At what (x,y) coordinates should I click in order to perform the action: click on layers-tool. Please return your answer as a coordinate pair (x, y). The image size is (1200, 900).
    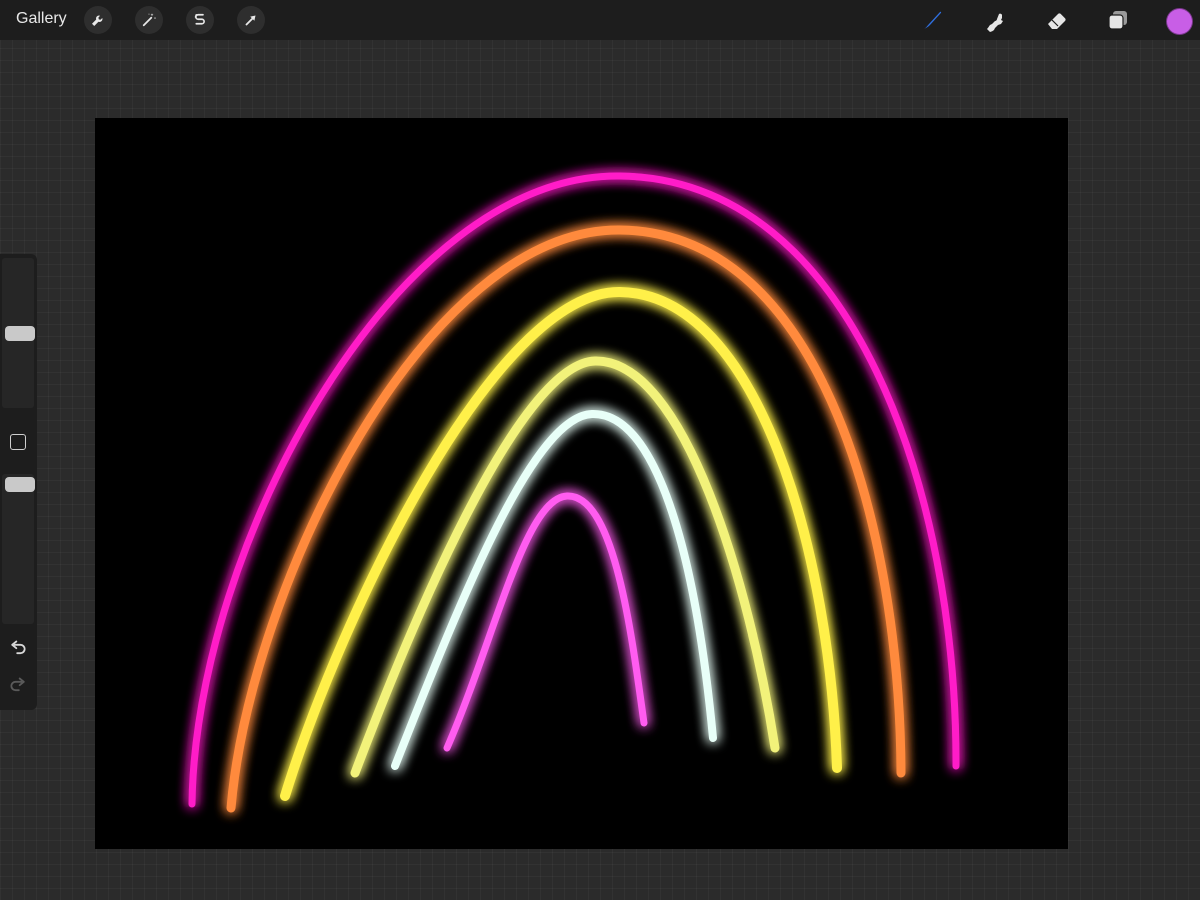
    Looking at the image, I should click on (1118, 20).